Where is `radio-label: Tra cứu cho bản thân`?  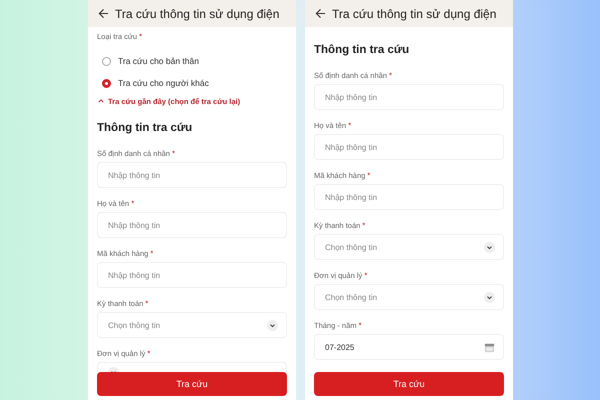 radio-label: Tra cứu cho bản thân is located at coordinates (158, 61).